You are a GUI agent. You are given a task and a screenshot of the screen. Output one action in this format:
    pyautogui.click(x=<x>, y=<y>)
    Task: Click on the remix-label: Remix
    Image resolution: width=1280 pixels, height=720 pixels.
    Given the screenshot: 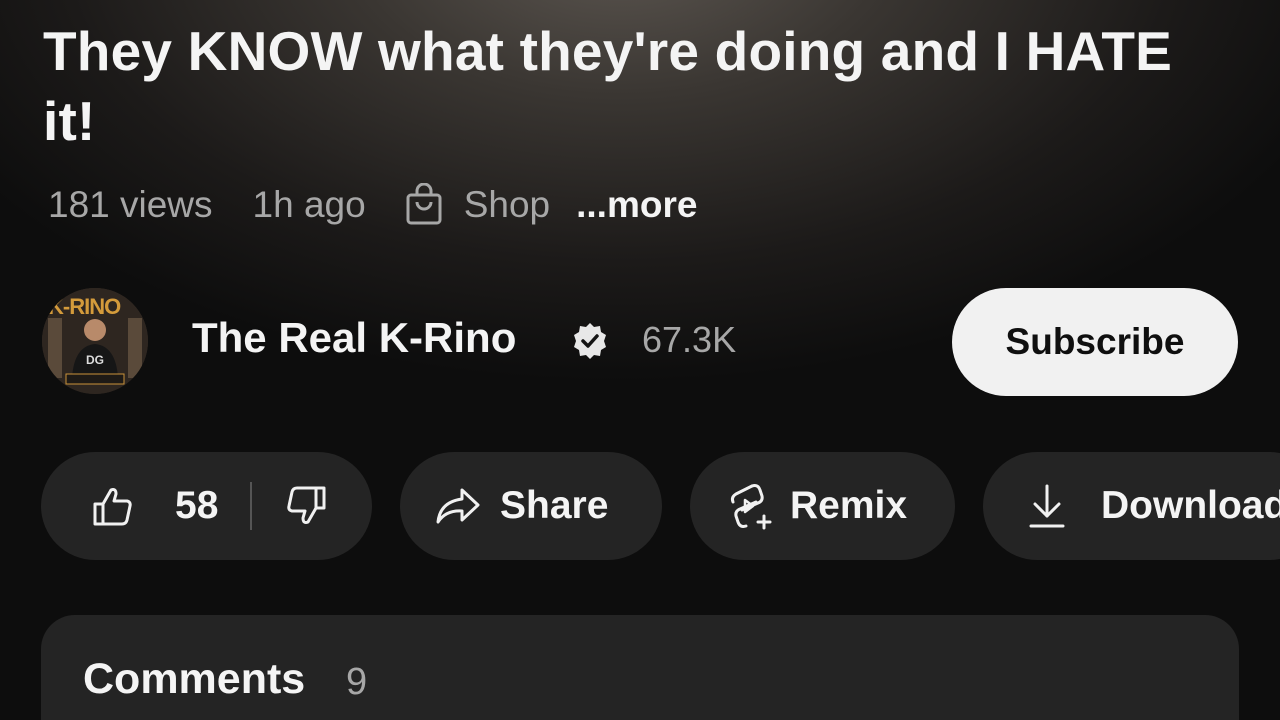 What is the action you would take?
    pyautogui.click(x=849, y=505)
    